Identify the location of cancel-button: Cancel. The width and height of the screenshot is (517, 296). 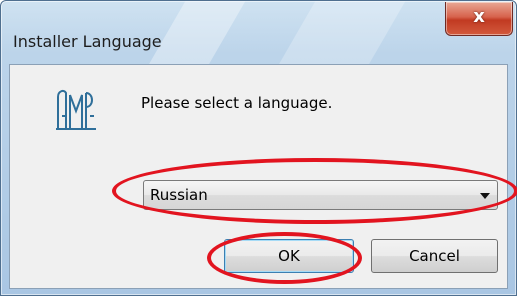
(434, 256).